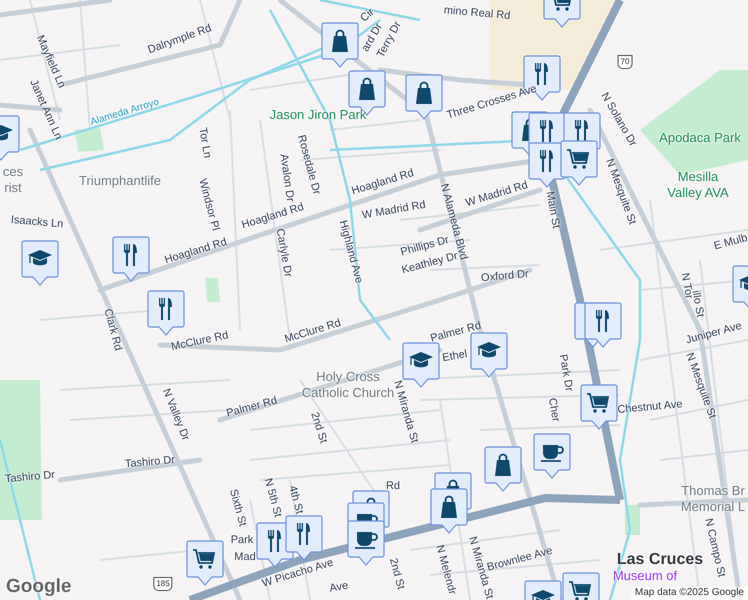 This screenshot has height=600, width=748. Describe the element at coordinates (204, 143) in the screenshot. I see `street-label: Tor Ln` at that location.